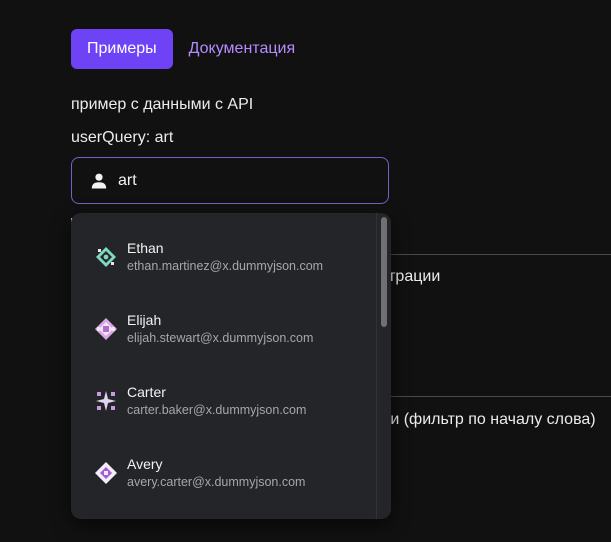 The width and height of the screenshot is (611, 542). Describe the element at coordinates (145, 464) in the screenshot. I see `result-name: Avery` at that location.